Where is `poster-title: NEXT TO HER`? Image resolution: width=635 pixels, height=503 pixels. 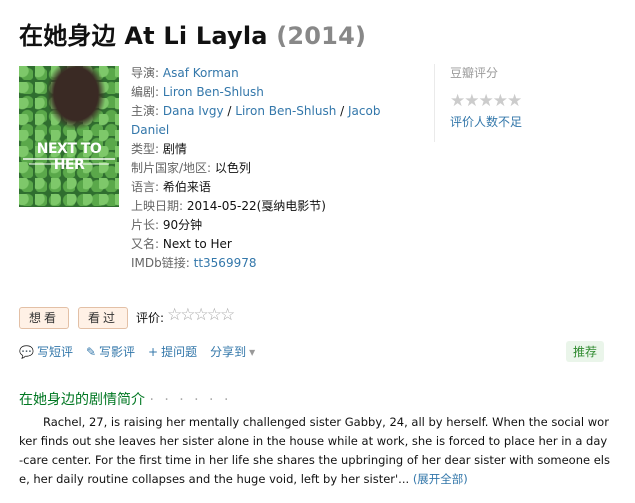
poster-title: NEXT TO HER is located at coordinates (69, 157).